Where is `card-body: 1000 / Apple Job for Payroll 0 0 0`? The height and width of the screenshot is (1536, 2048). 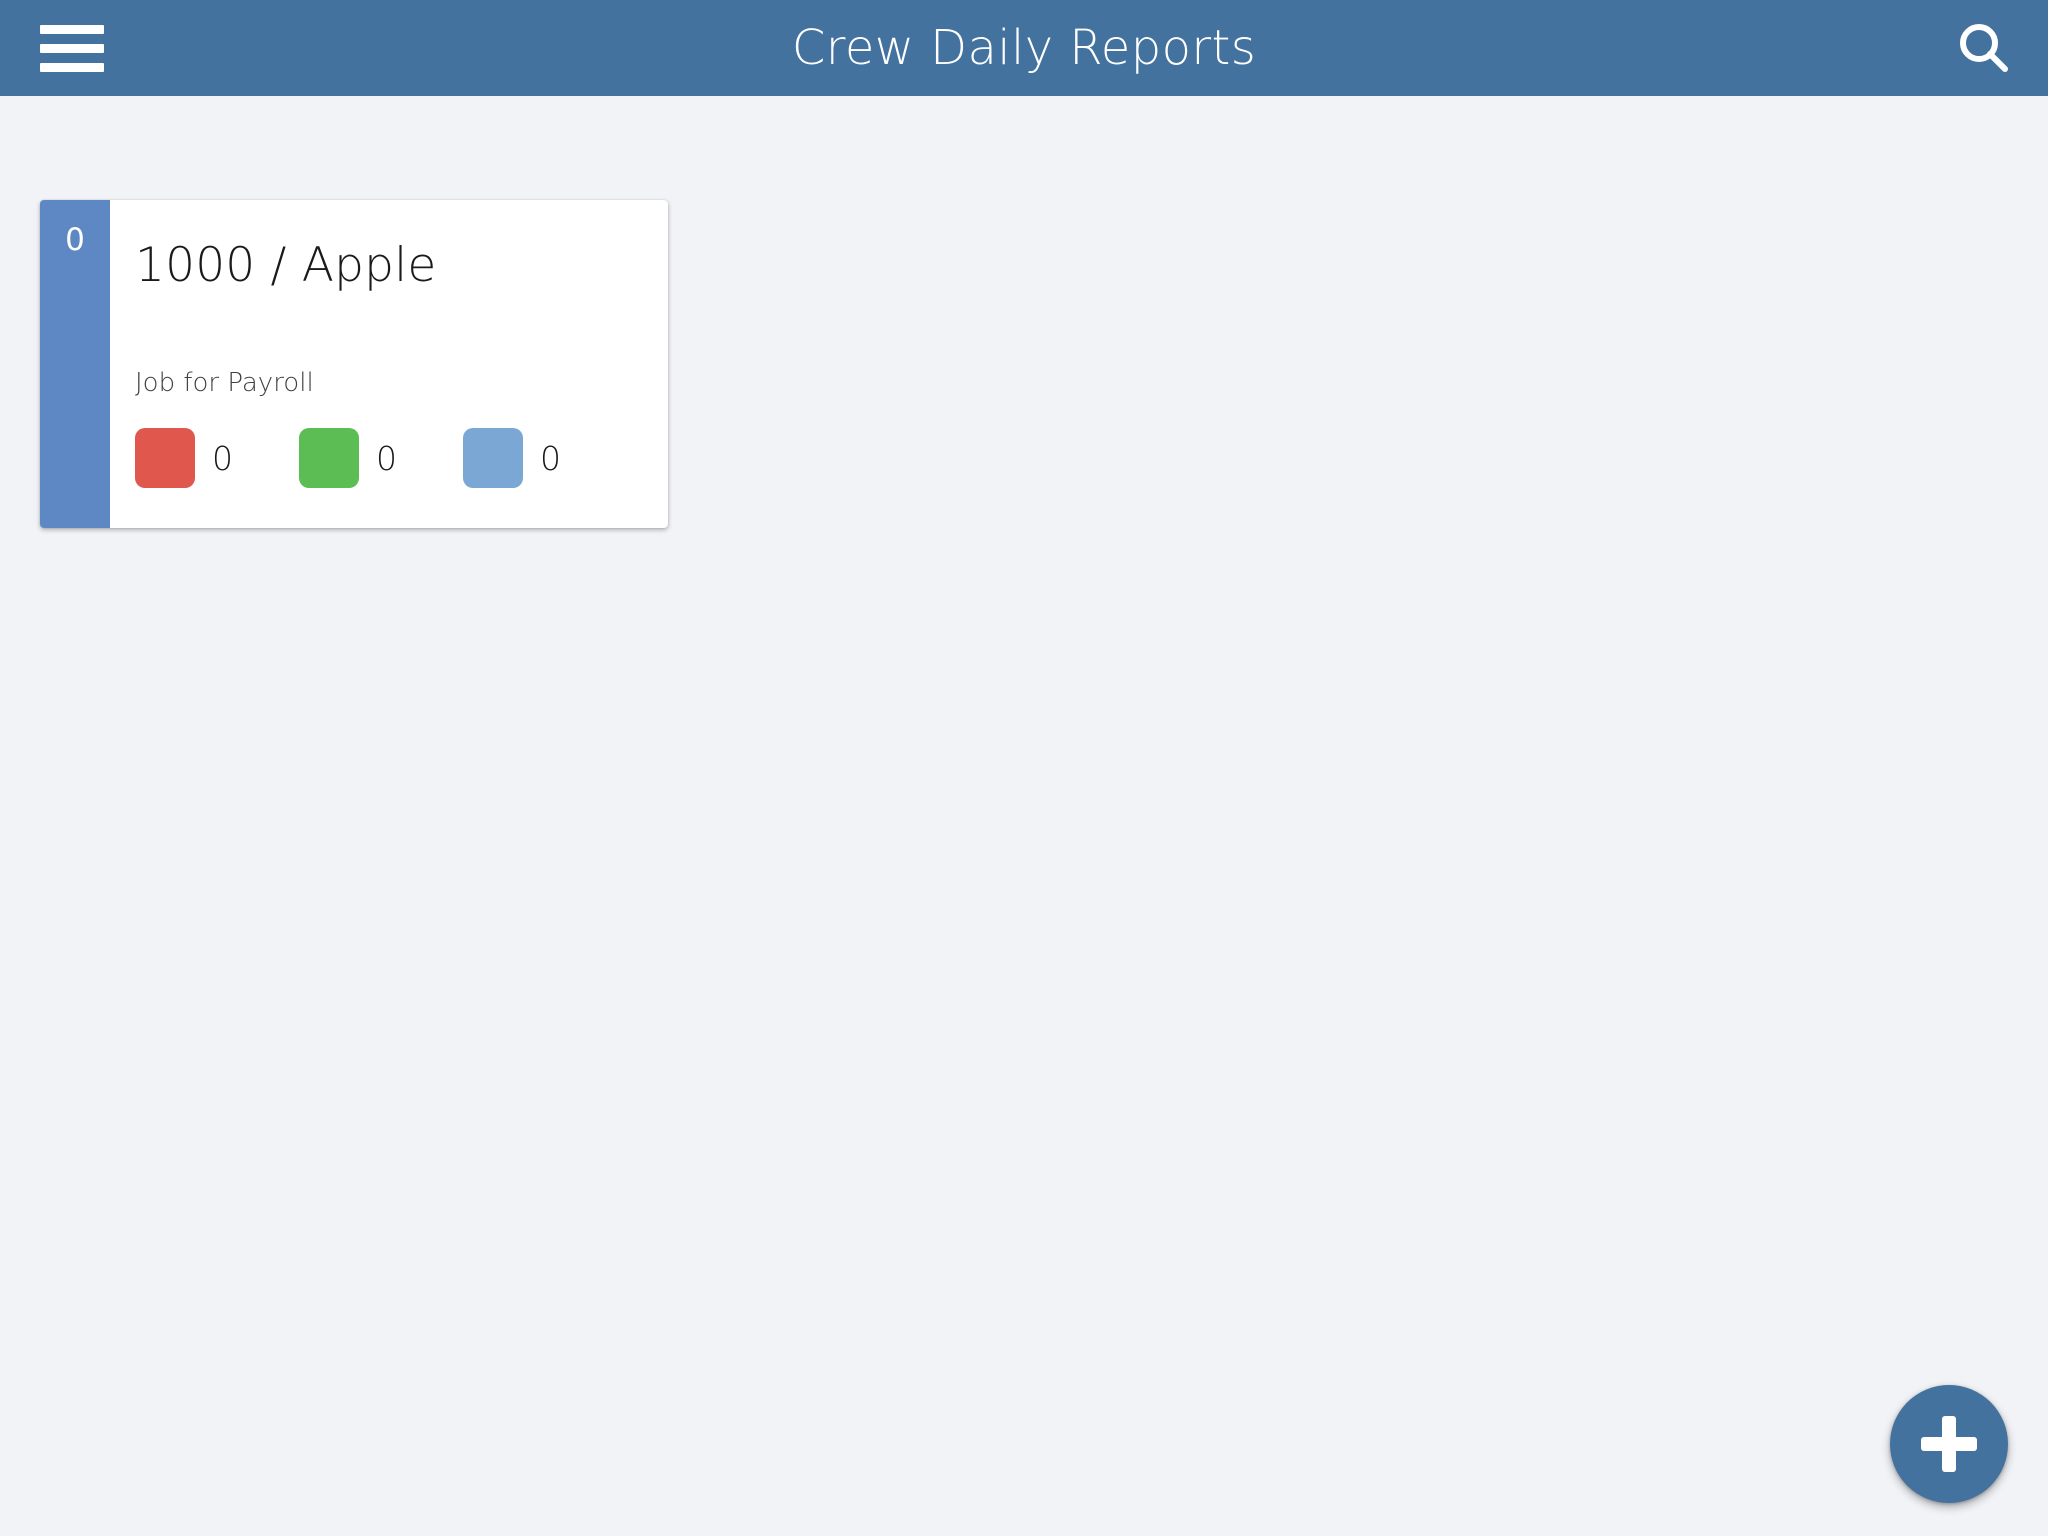 card-body: 1000 / Apple Job for Payroll 0 0 0 is located at coordinates (389, 364).